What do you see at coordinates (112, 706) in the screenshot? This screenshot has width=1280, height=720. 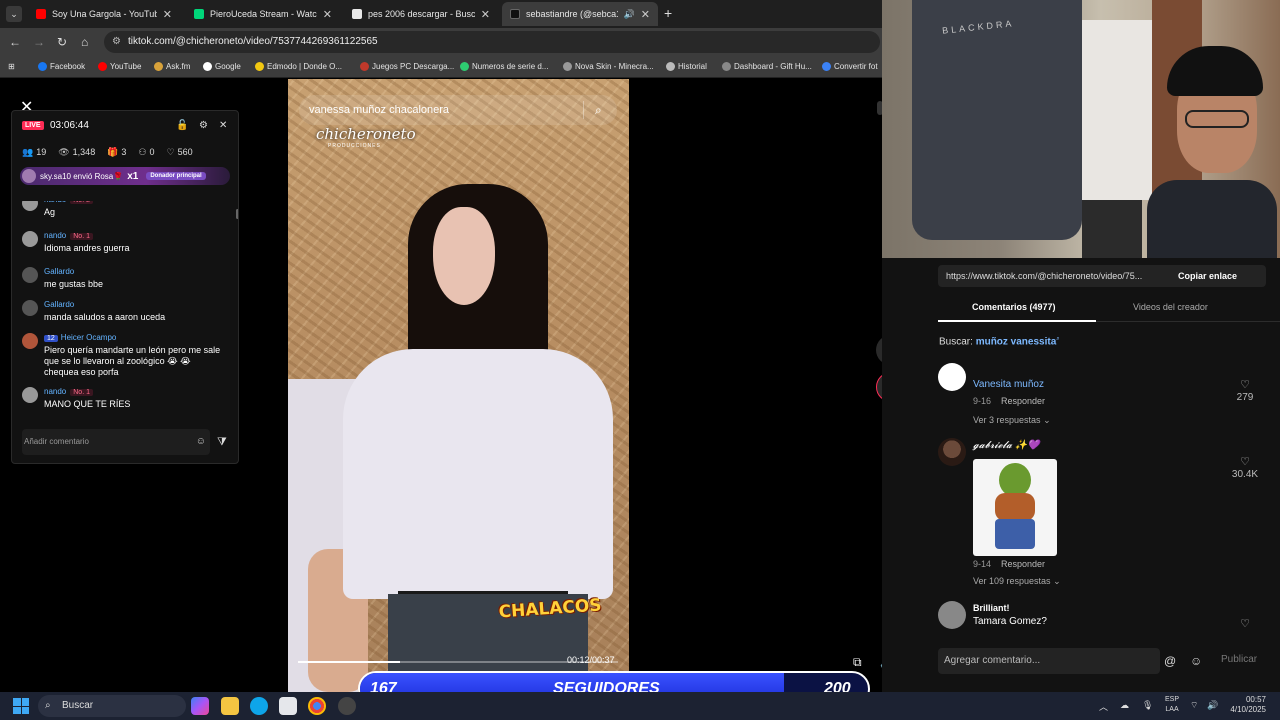 I see `taskbar-search: ⌕ Buscar` at bounding box center [112, 706].